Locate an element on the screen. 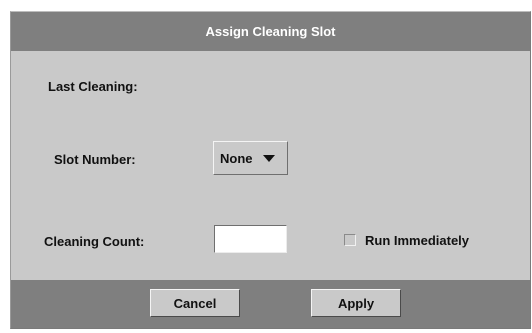  slot-number-dropdown: None is located at coordinates (250, 158).